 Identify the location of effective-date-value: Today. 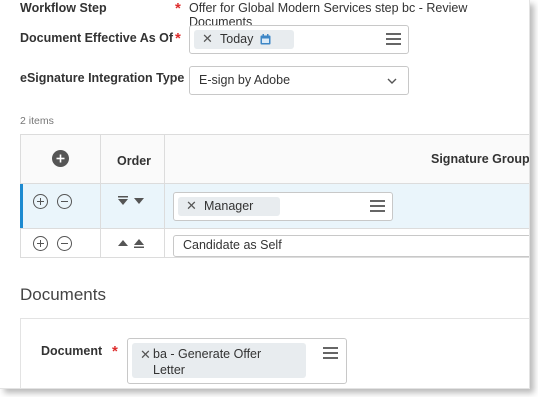
(237, 39).